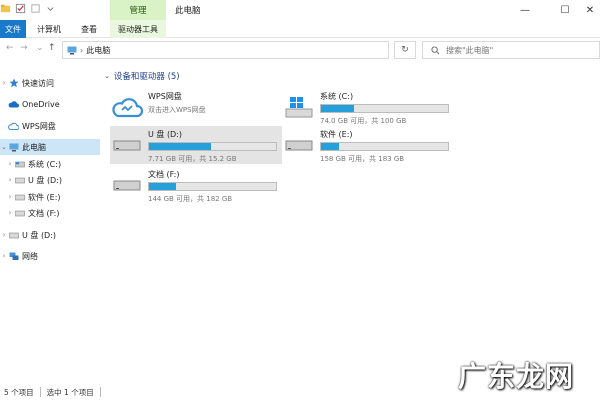  I want to click on sidebar-item-quick-access: › 快速访问, so click(50, 83).